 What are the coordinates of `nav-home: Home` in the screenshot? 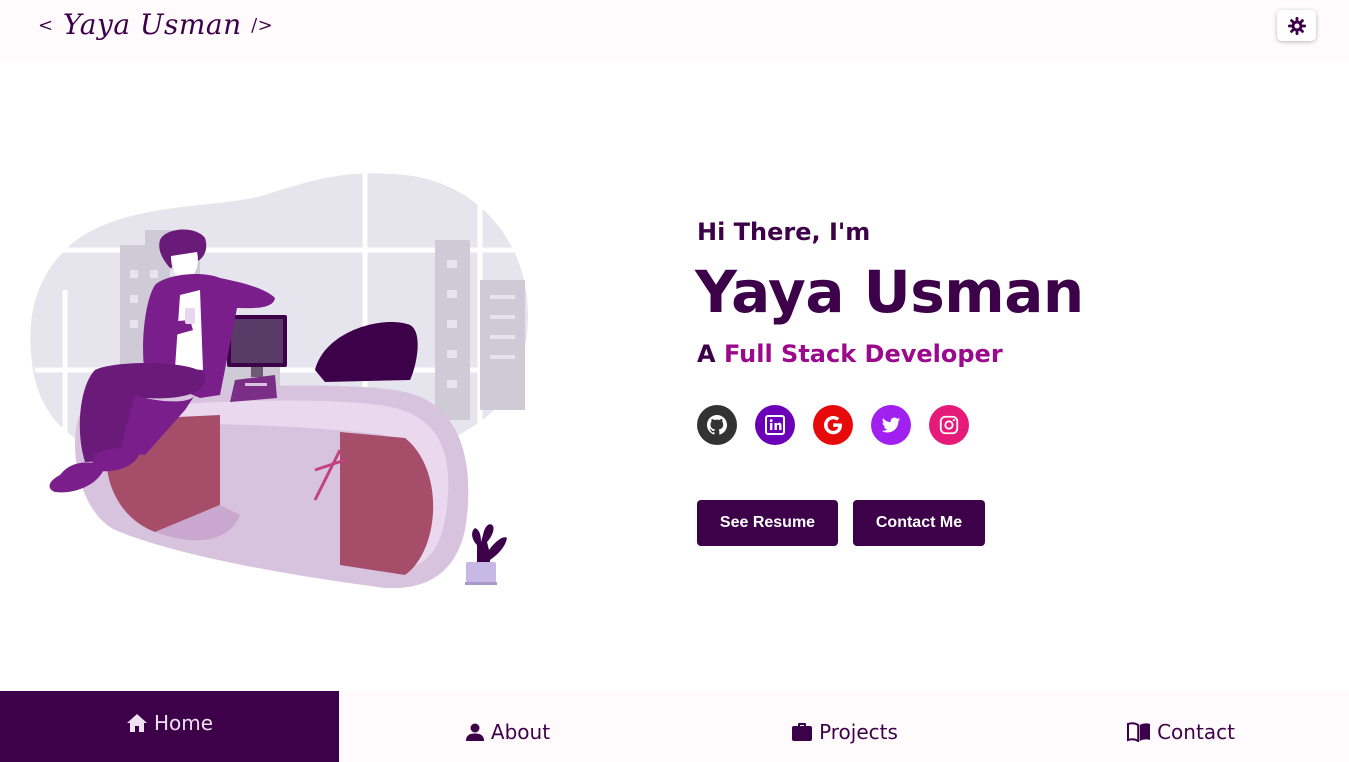 It's located at (169, 726).